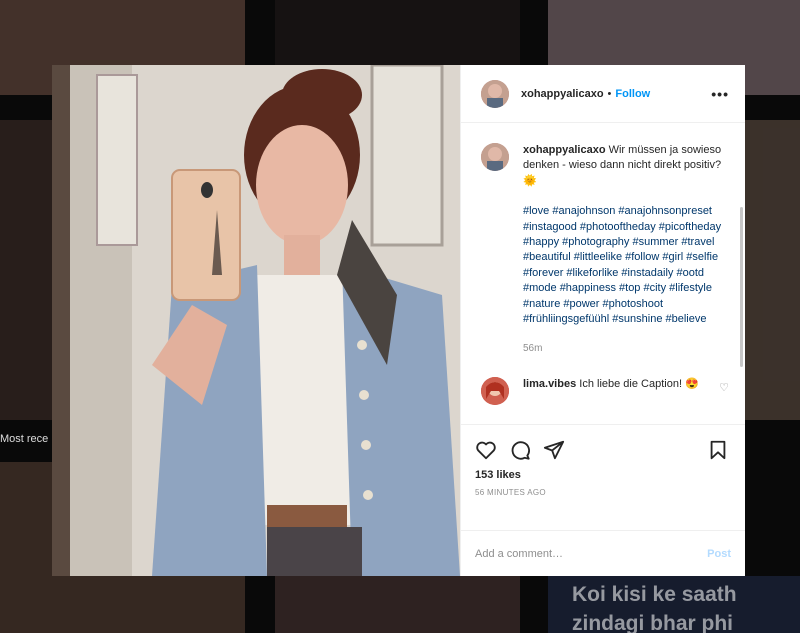 Image resolution: width=800 pixels, height=633 pixels. What do you see at coordinates (554, 450) in the screenshot?
I see `share-icon` at bounding box center [554, 450].